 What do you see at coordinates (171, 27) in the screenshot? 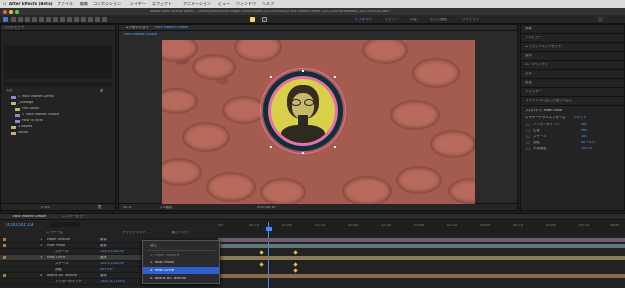
I see `composition-name: Track Mattes Simple` at bounding box center [171, 27].